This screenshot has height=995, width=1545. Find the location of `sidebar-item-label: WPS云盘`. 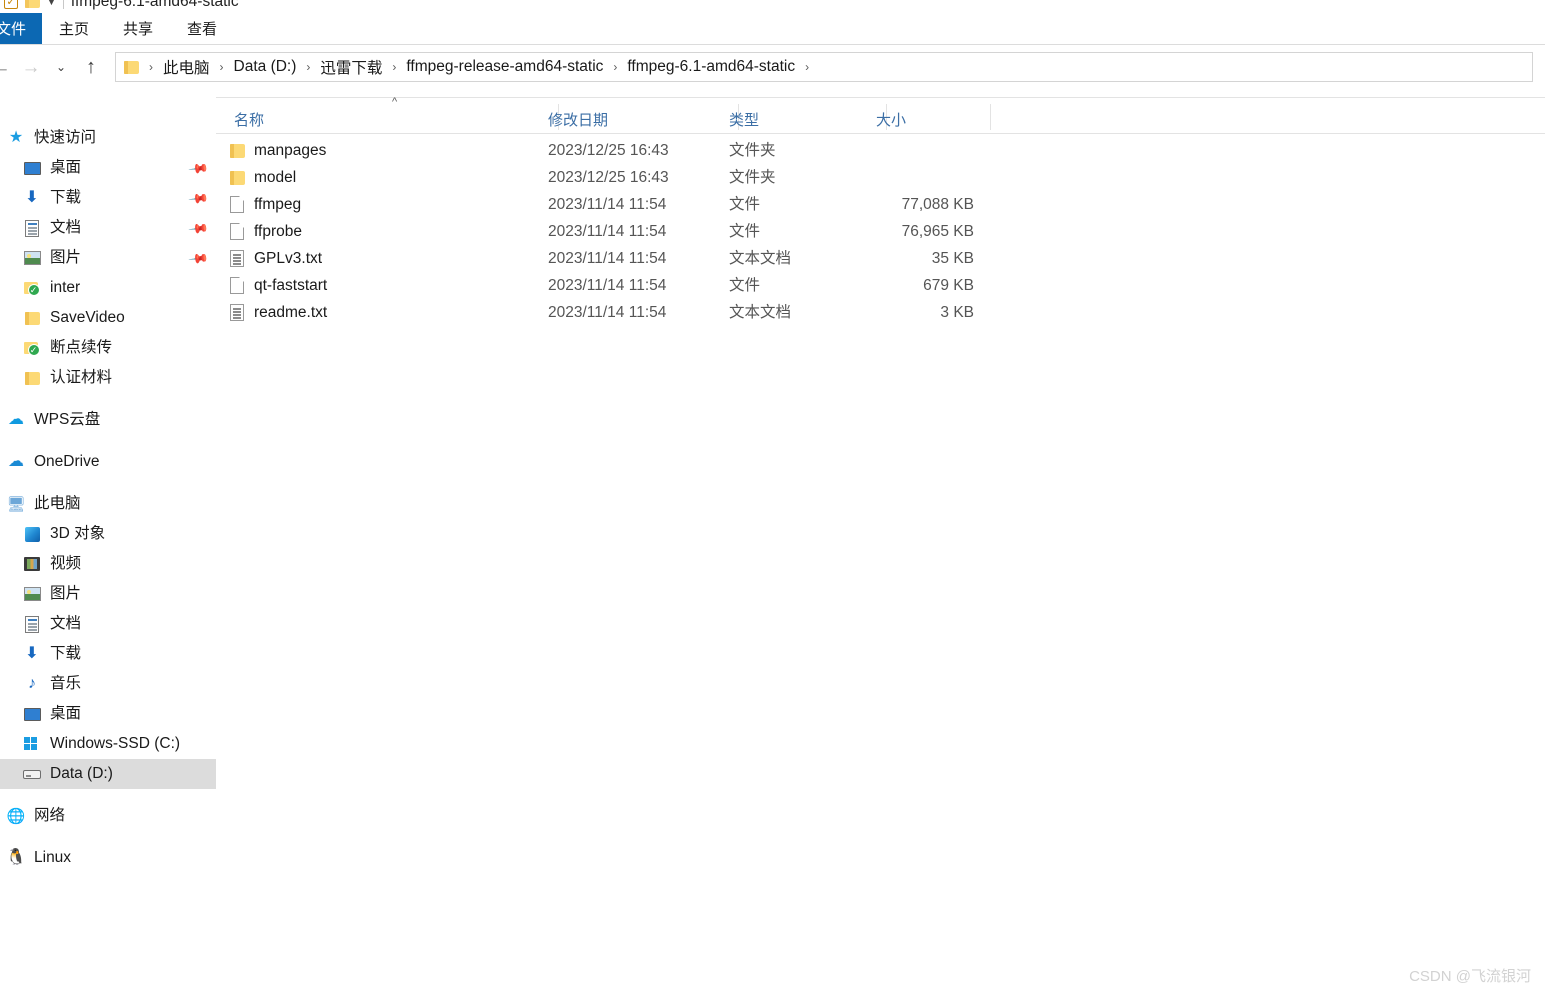

sidebar-item-label: WPS云盘 is located at coordinates (67, 420).